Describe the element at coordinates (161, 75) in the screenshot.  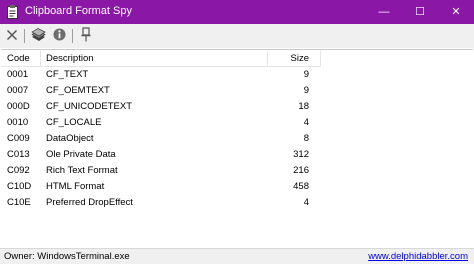
I see `list-row: 0001 CF_TEXT 9` at that location.